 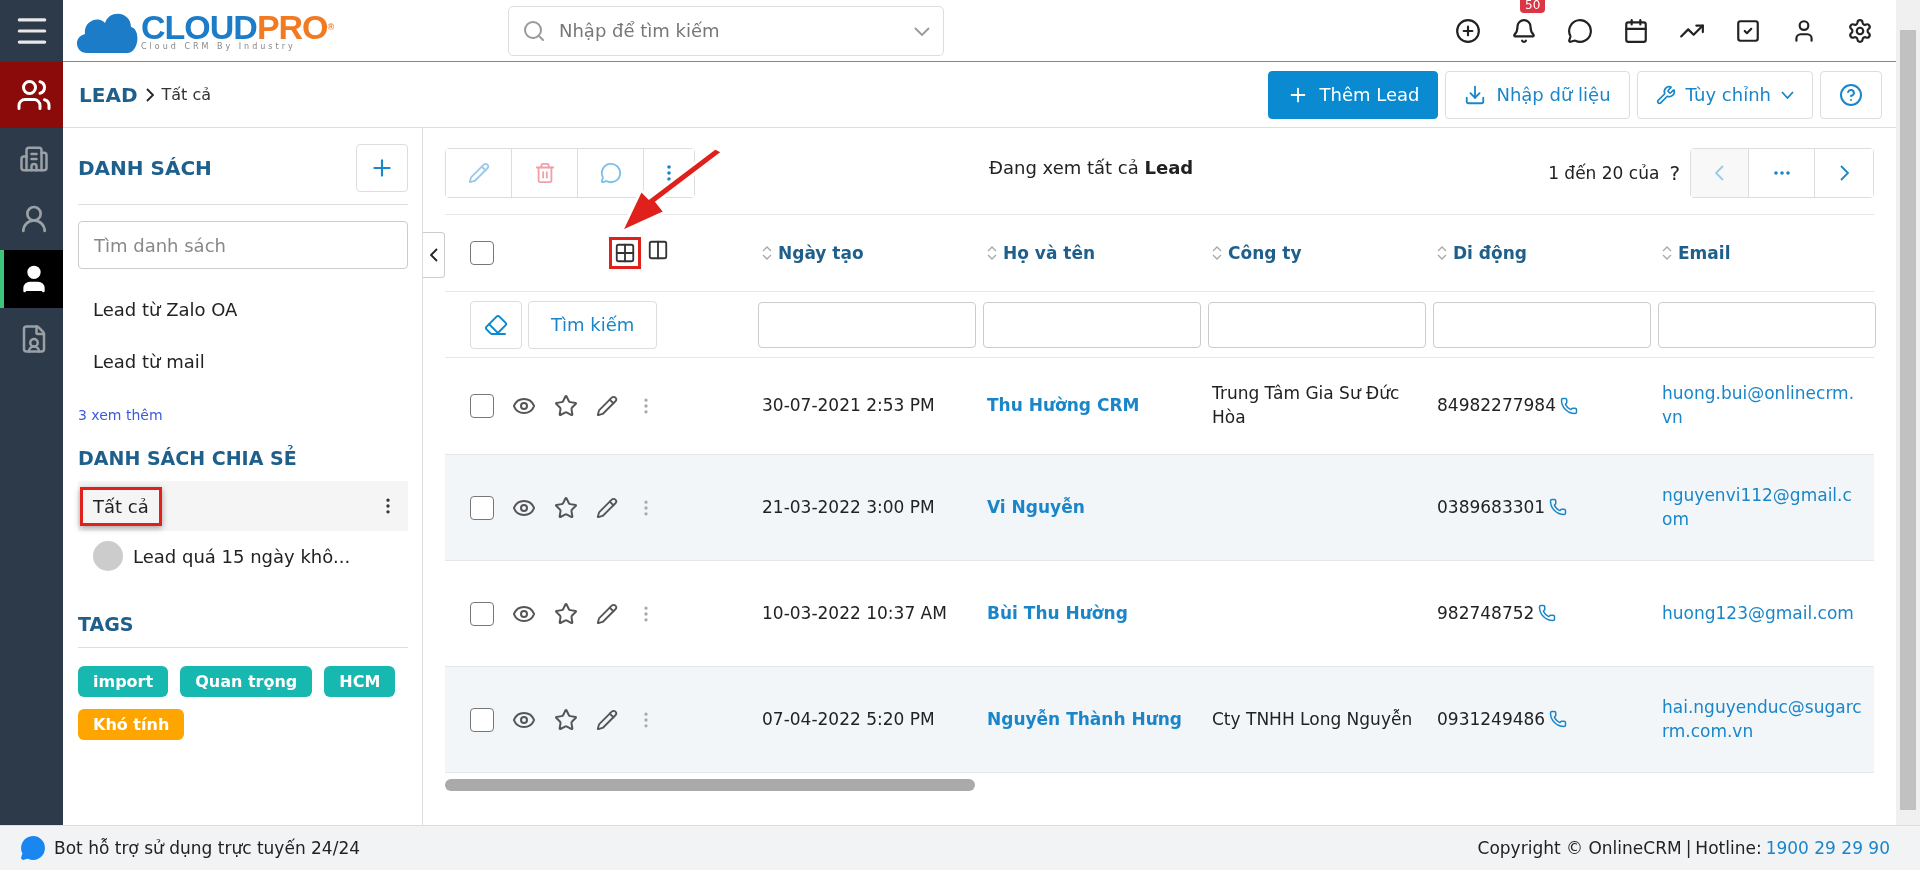 What do you see at coordinates (1496, 406) in the screenshot?
I see `table-cell: 84982277984` at bounding box center [1496, 406].